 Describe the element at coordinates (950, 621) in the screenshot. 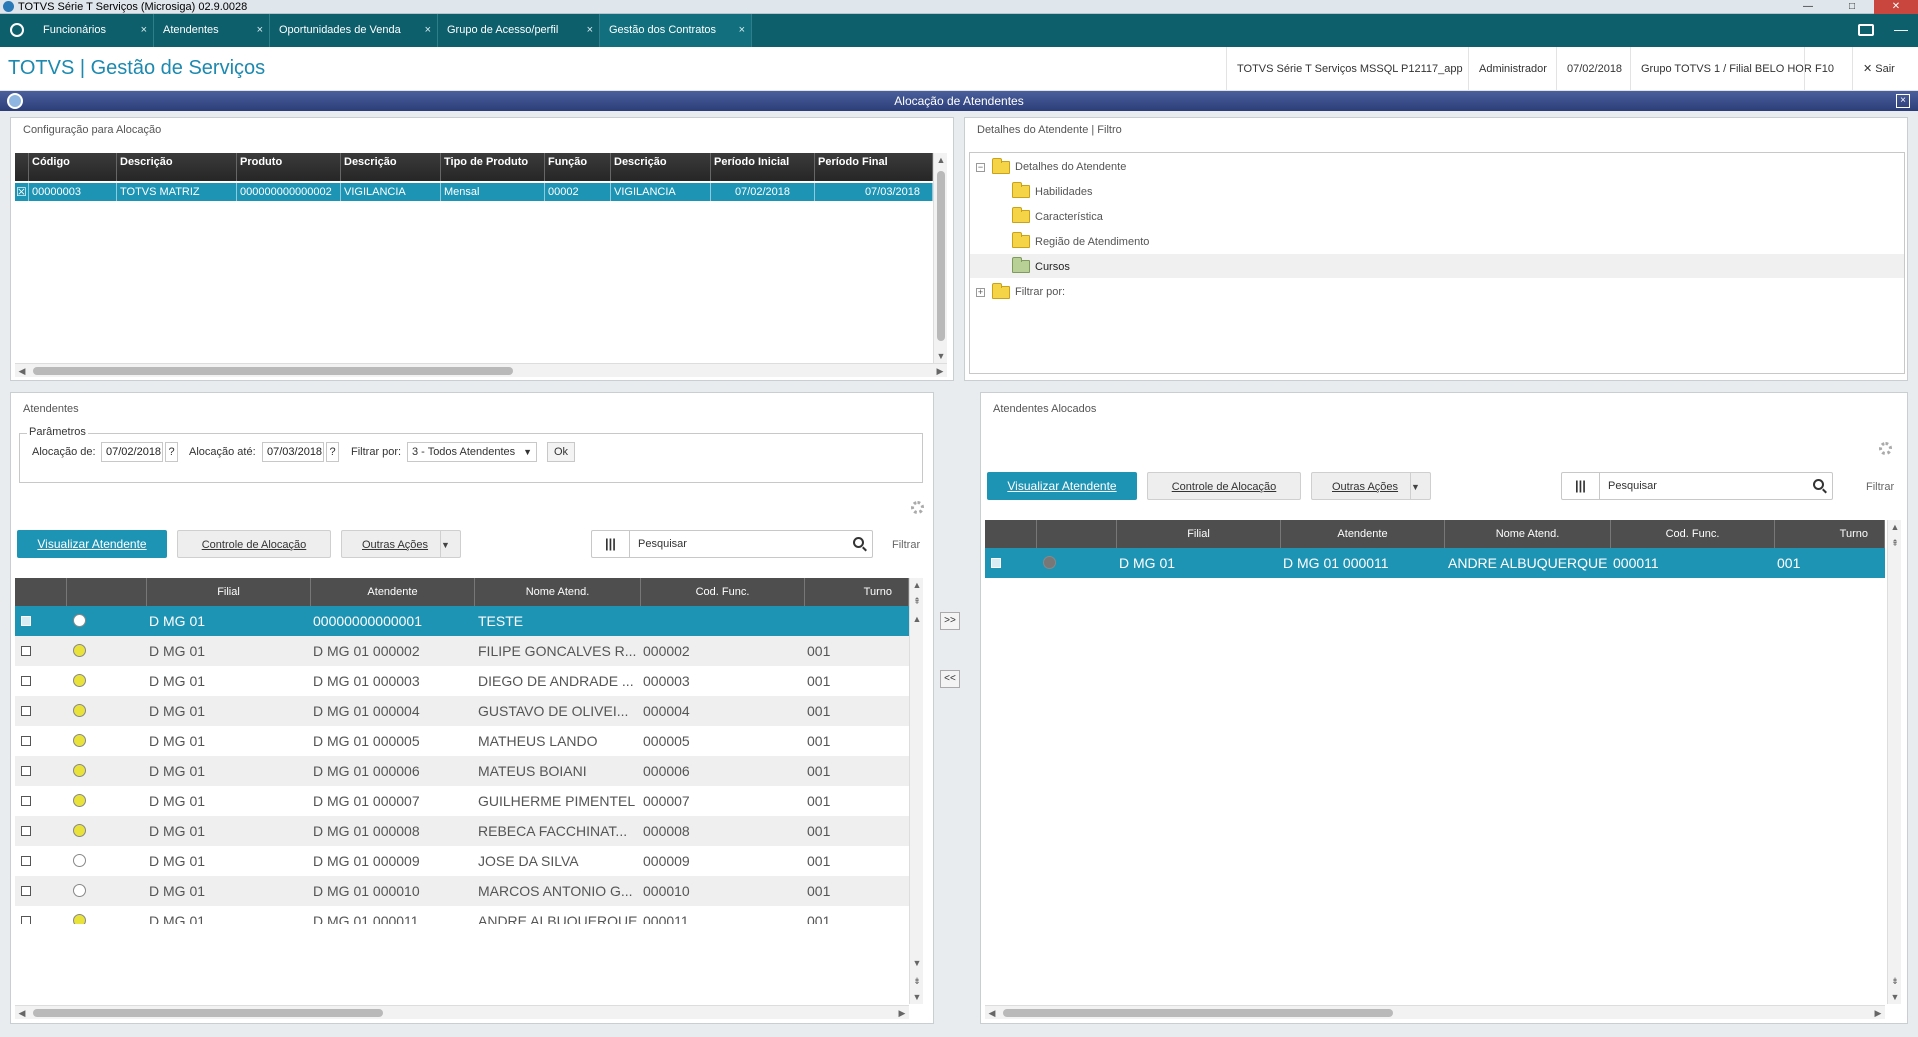

I see `add-to-allocated-button: >>` at that location.